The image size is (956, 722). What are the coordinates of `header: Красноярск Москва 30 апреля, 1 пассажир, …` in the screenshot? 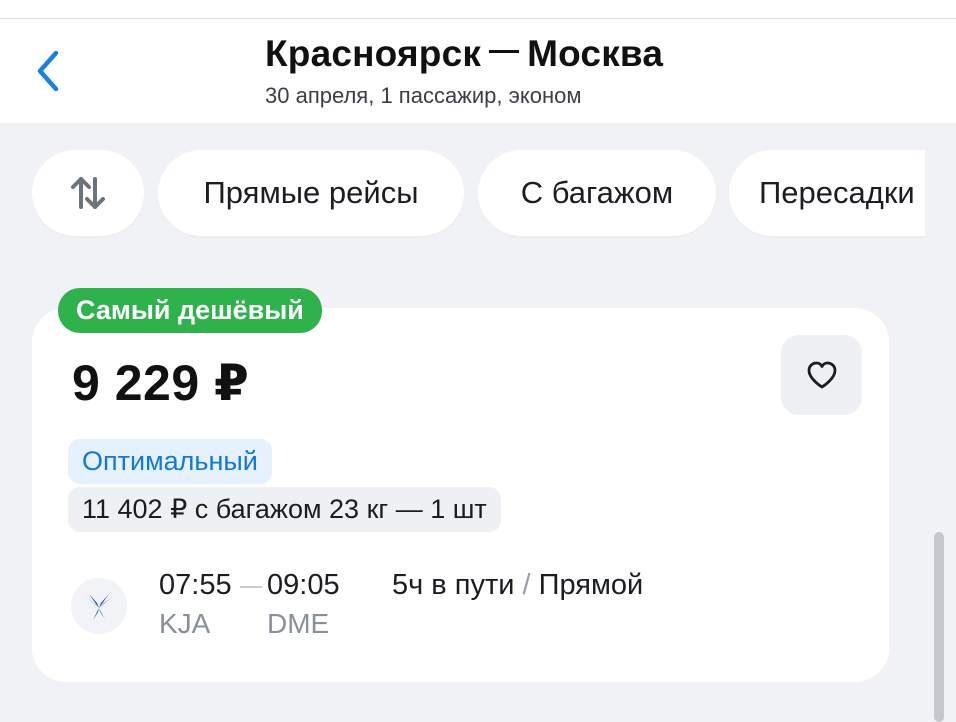 It's located at (478, 71).